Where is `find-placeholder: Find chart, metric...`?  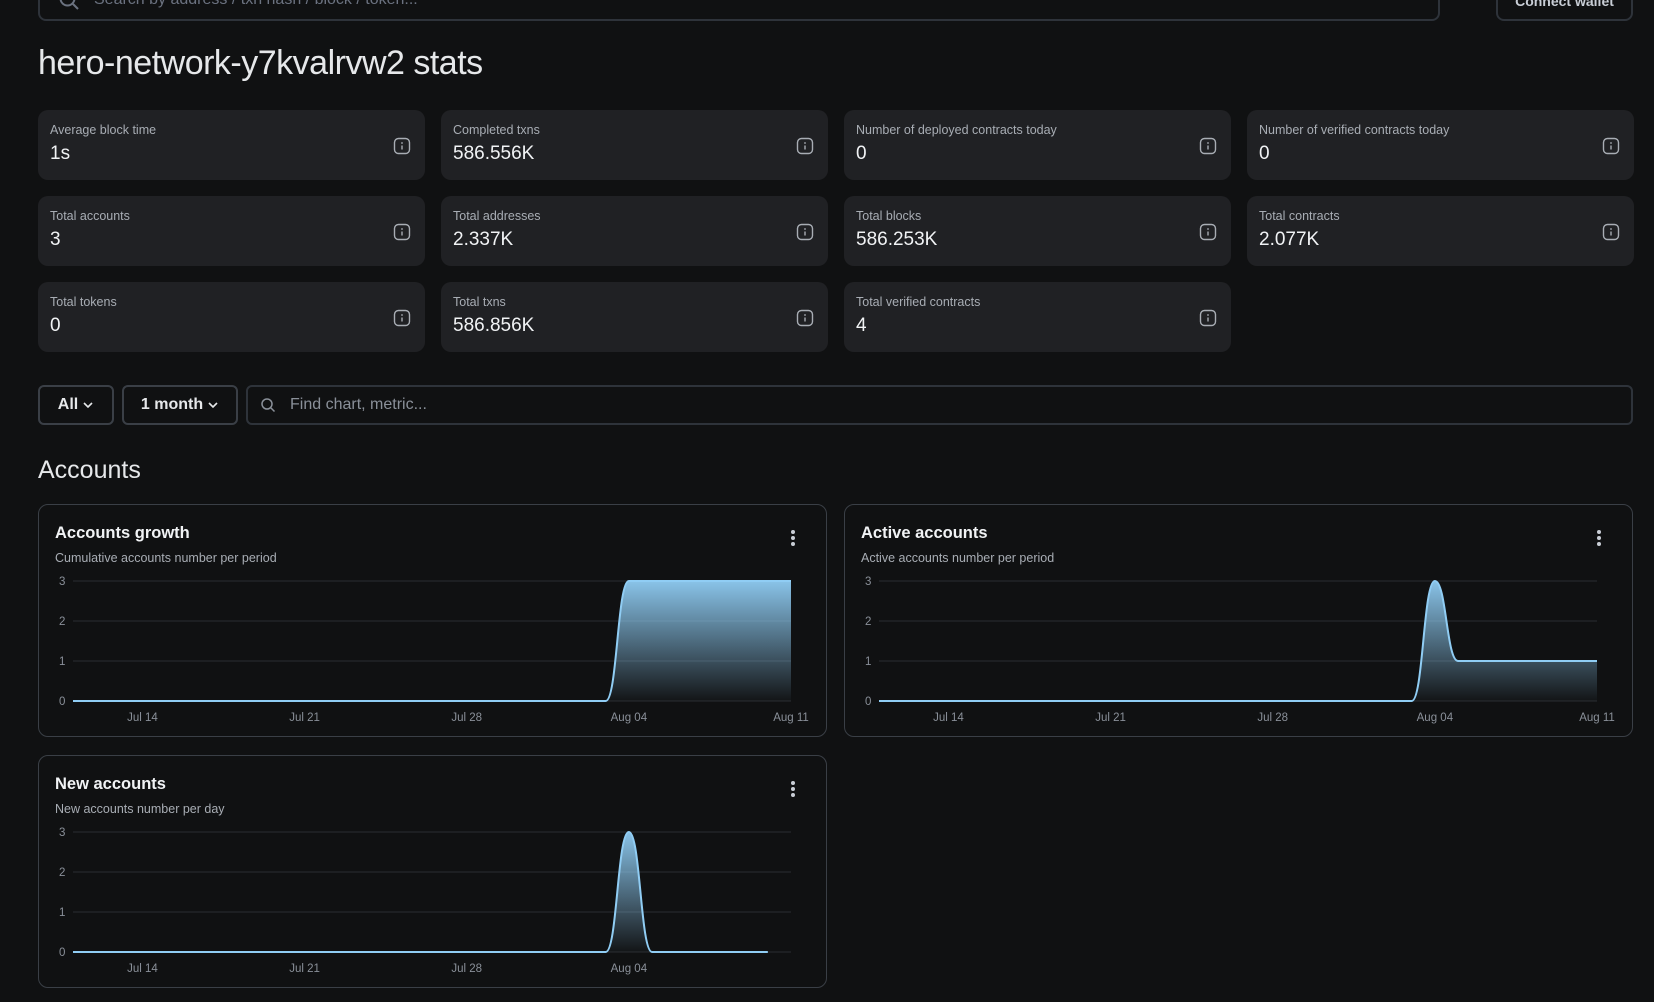 find-placeholder: Find chart, metric... is located at coordinates (358, 404).